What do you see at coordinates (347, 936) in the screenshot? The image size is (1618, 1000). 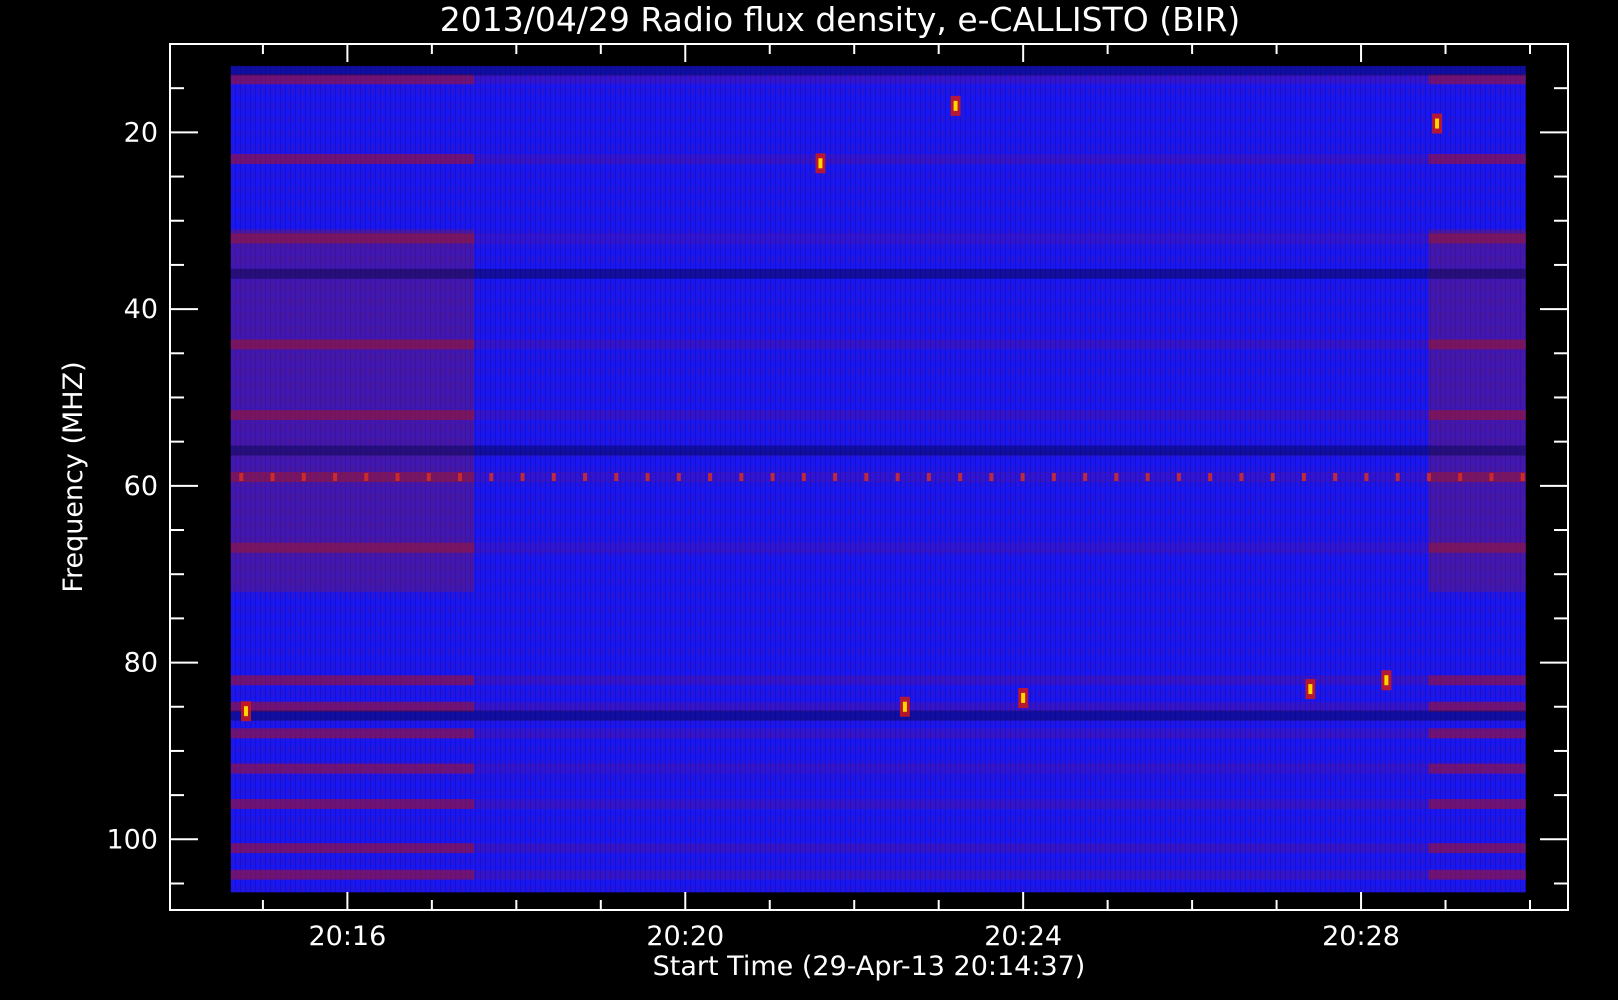 I see `x-tick-label: 20:16` at bounding box center [347, 936].